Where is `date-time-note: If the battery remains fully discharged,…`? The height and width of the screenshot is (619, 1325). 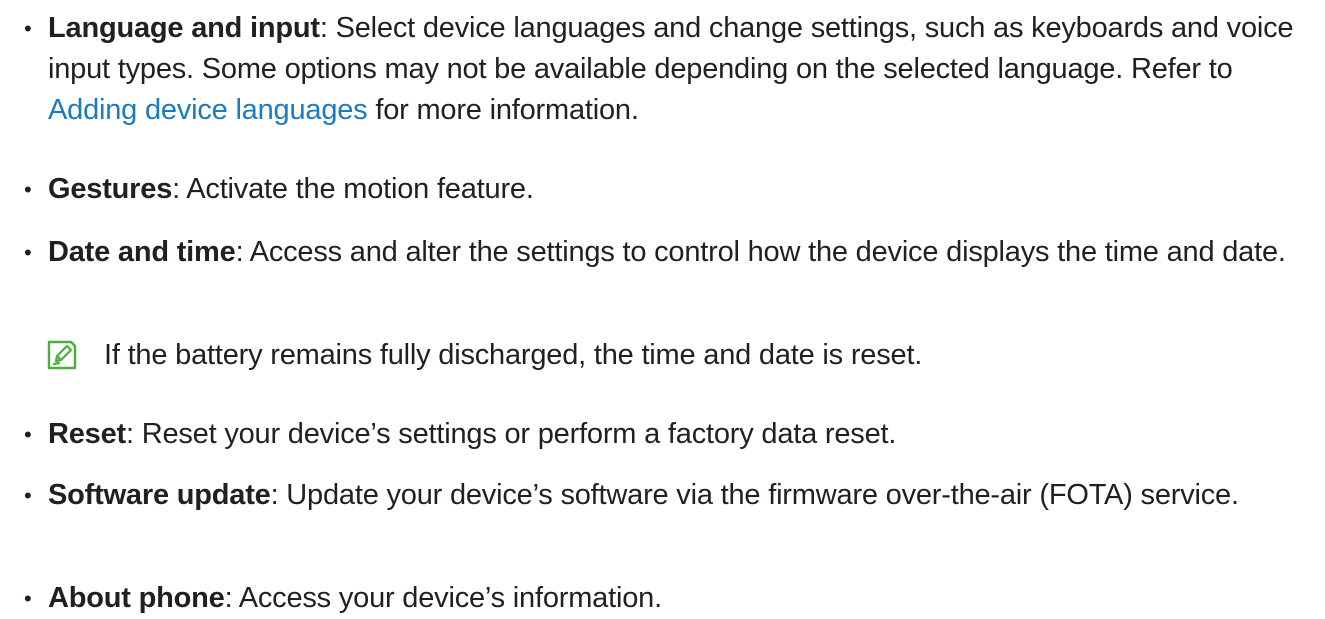 date-time-note: If the battery remains fully discharged,… is located at coordinates (652, 355).